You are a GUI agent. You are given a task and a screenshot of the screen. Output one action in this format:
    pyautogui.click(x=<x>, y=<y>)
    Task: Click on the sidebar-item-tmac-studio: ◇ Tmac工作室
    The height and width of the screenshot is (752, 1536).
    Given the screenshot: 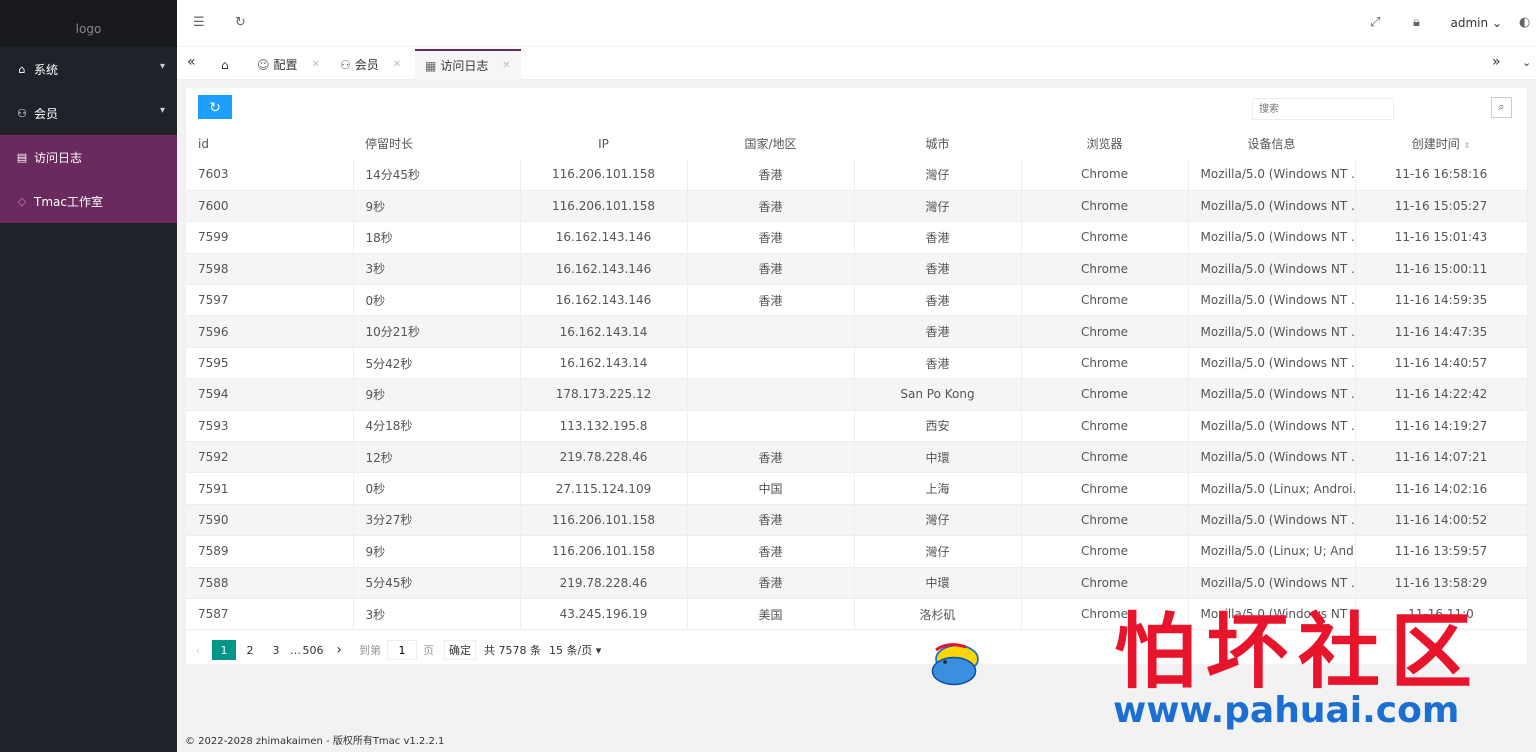 What is the action you would take?
    pyautogui.click(x=88, y=201)
    